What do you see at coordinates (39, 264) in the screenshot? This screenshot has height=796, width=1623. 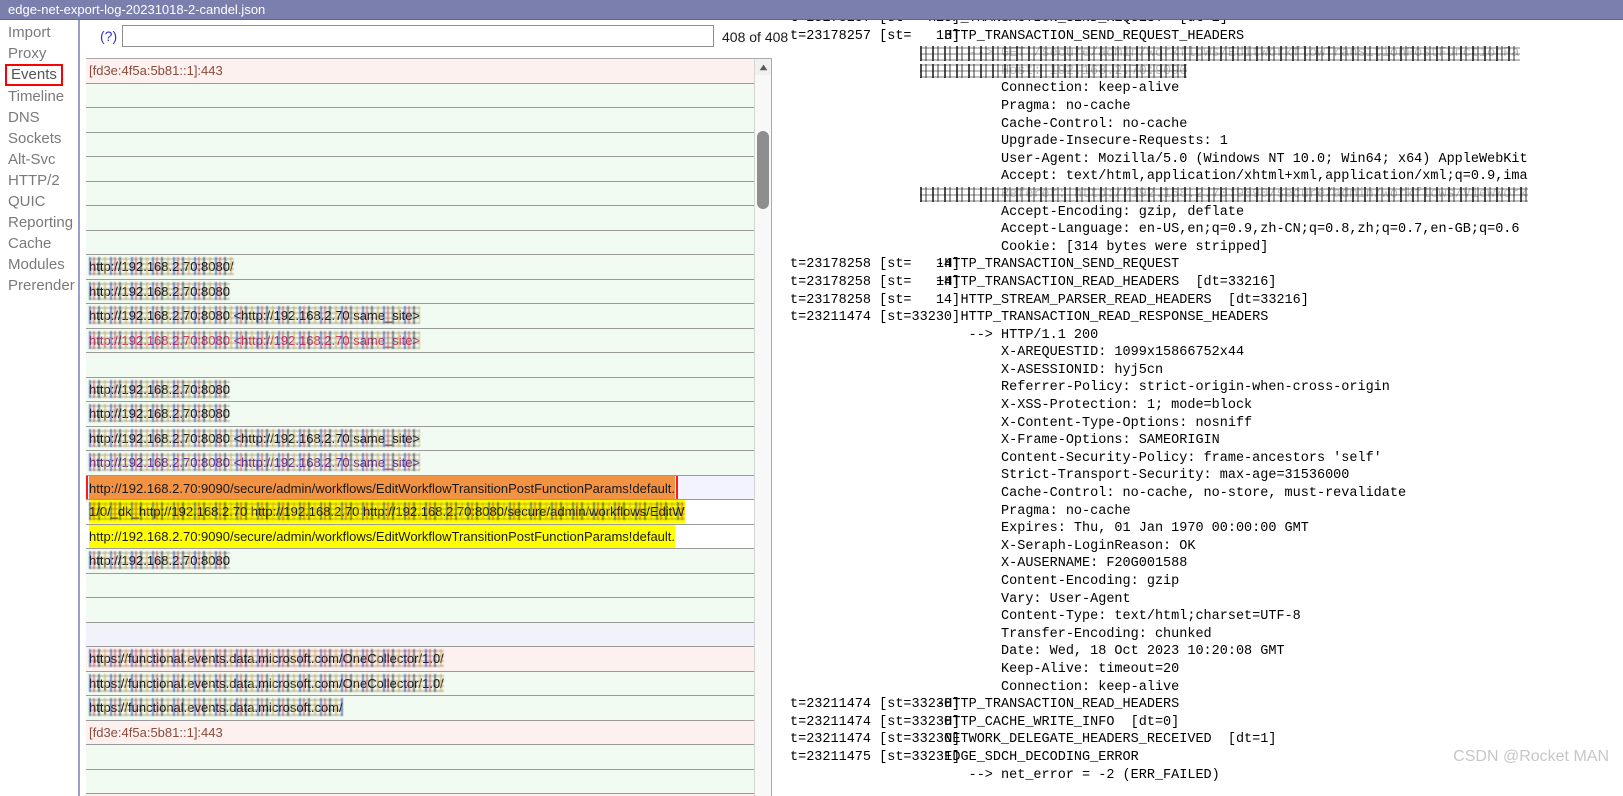 I see `sidebar-item-modules: Modules` at bounding box center [39, 264].